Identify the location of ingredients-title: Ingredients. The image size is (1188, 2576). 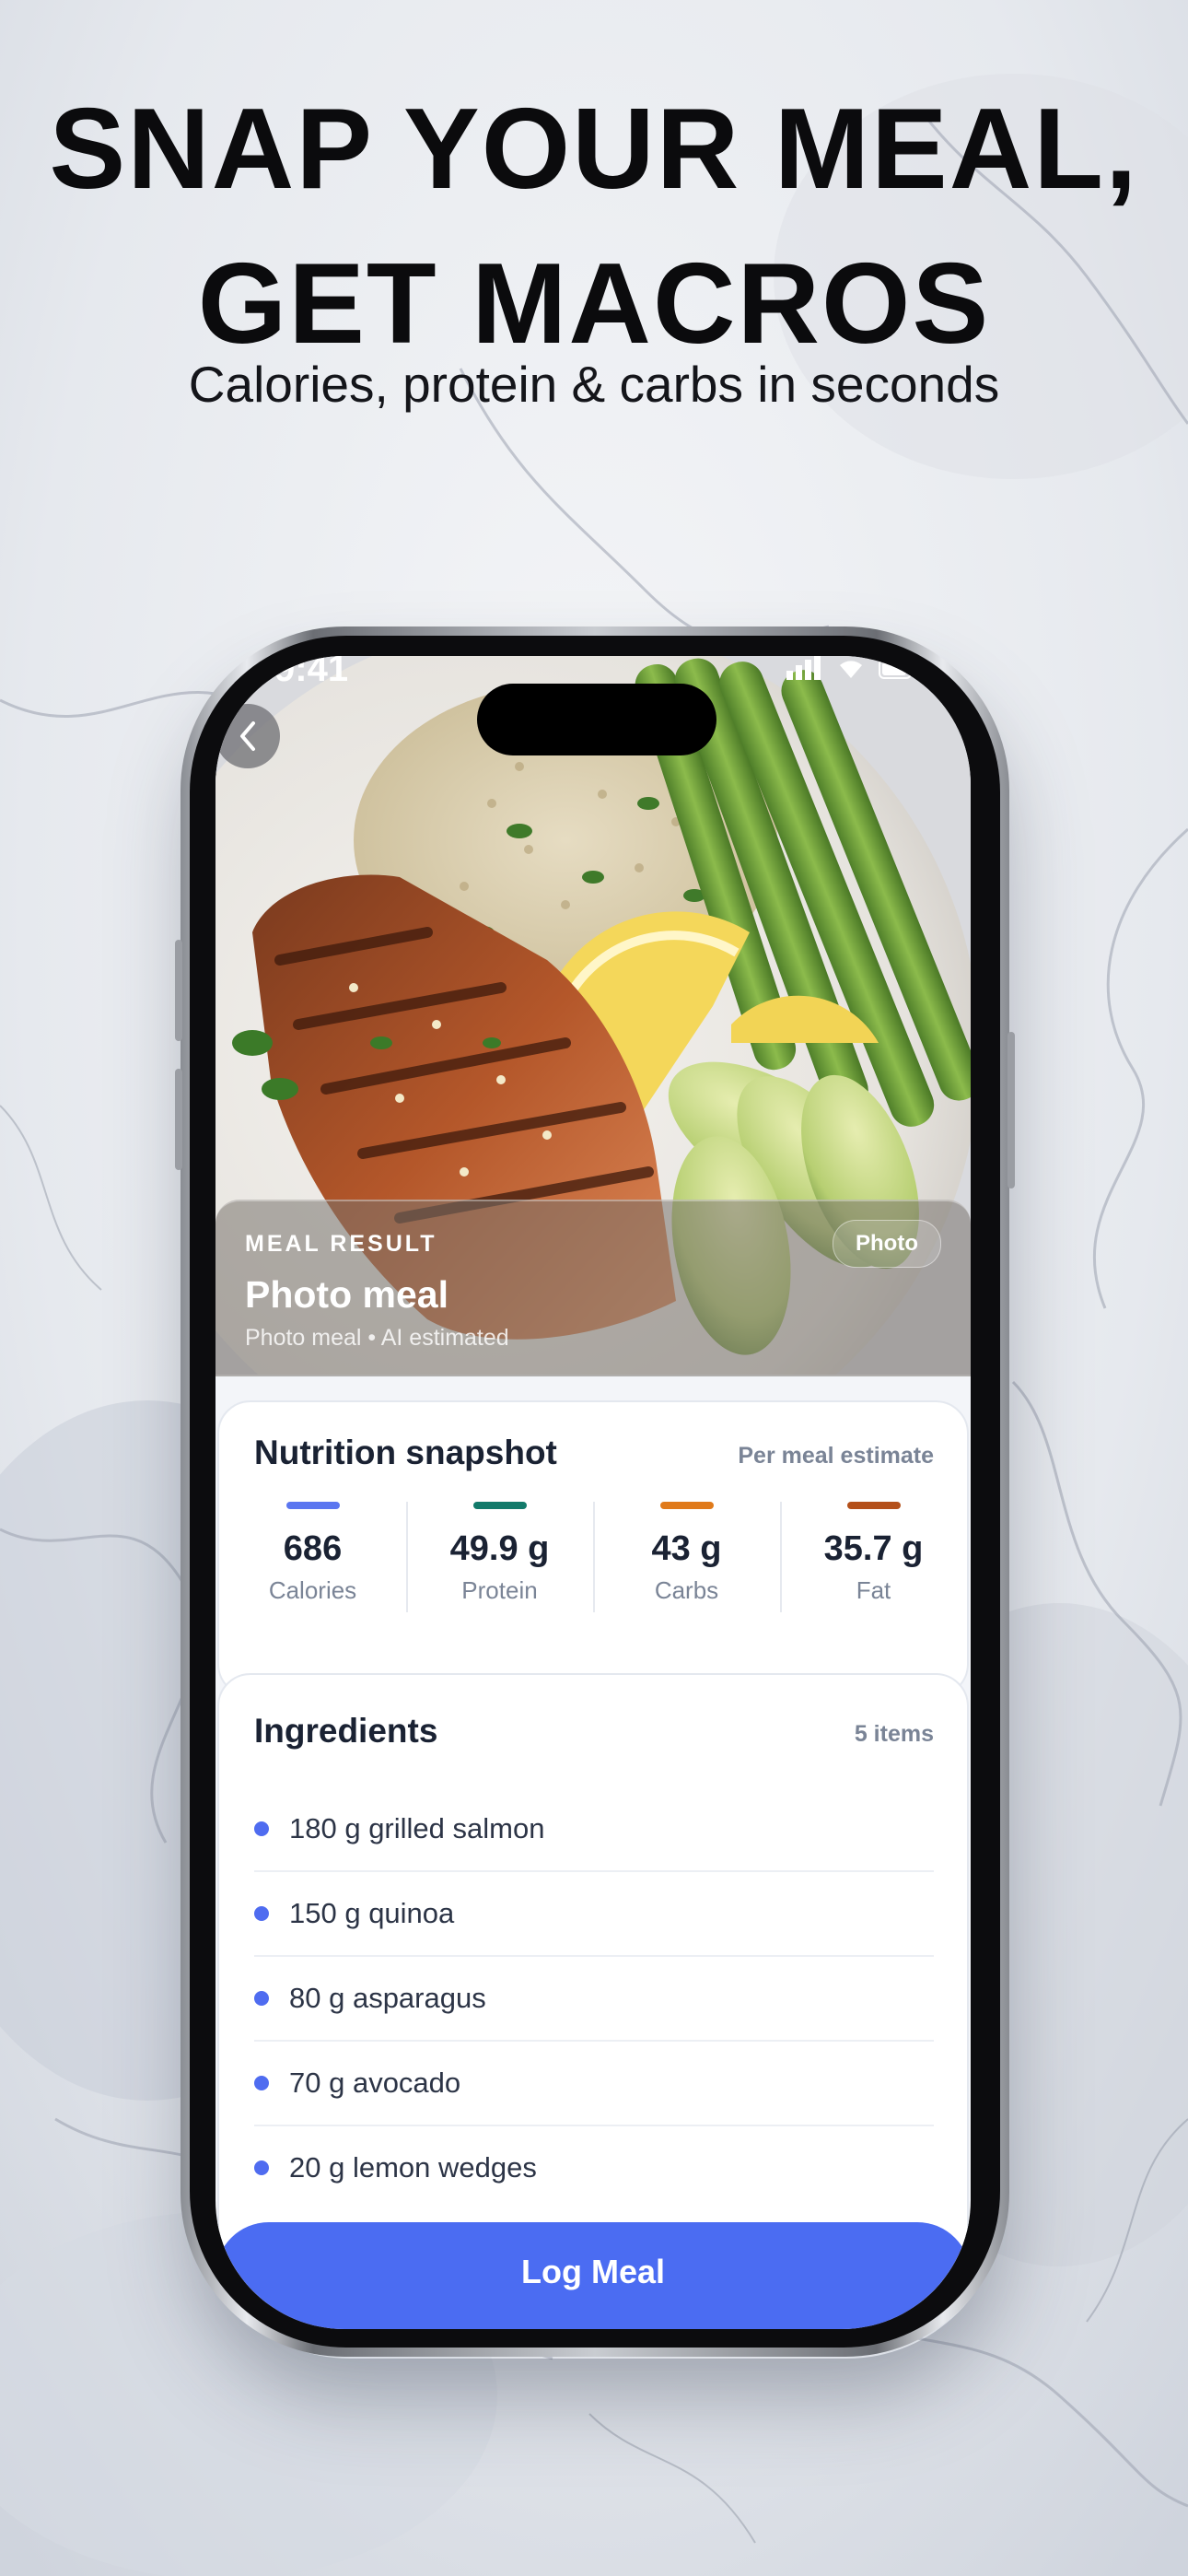
(346, 1731).